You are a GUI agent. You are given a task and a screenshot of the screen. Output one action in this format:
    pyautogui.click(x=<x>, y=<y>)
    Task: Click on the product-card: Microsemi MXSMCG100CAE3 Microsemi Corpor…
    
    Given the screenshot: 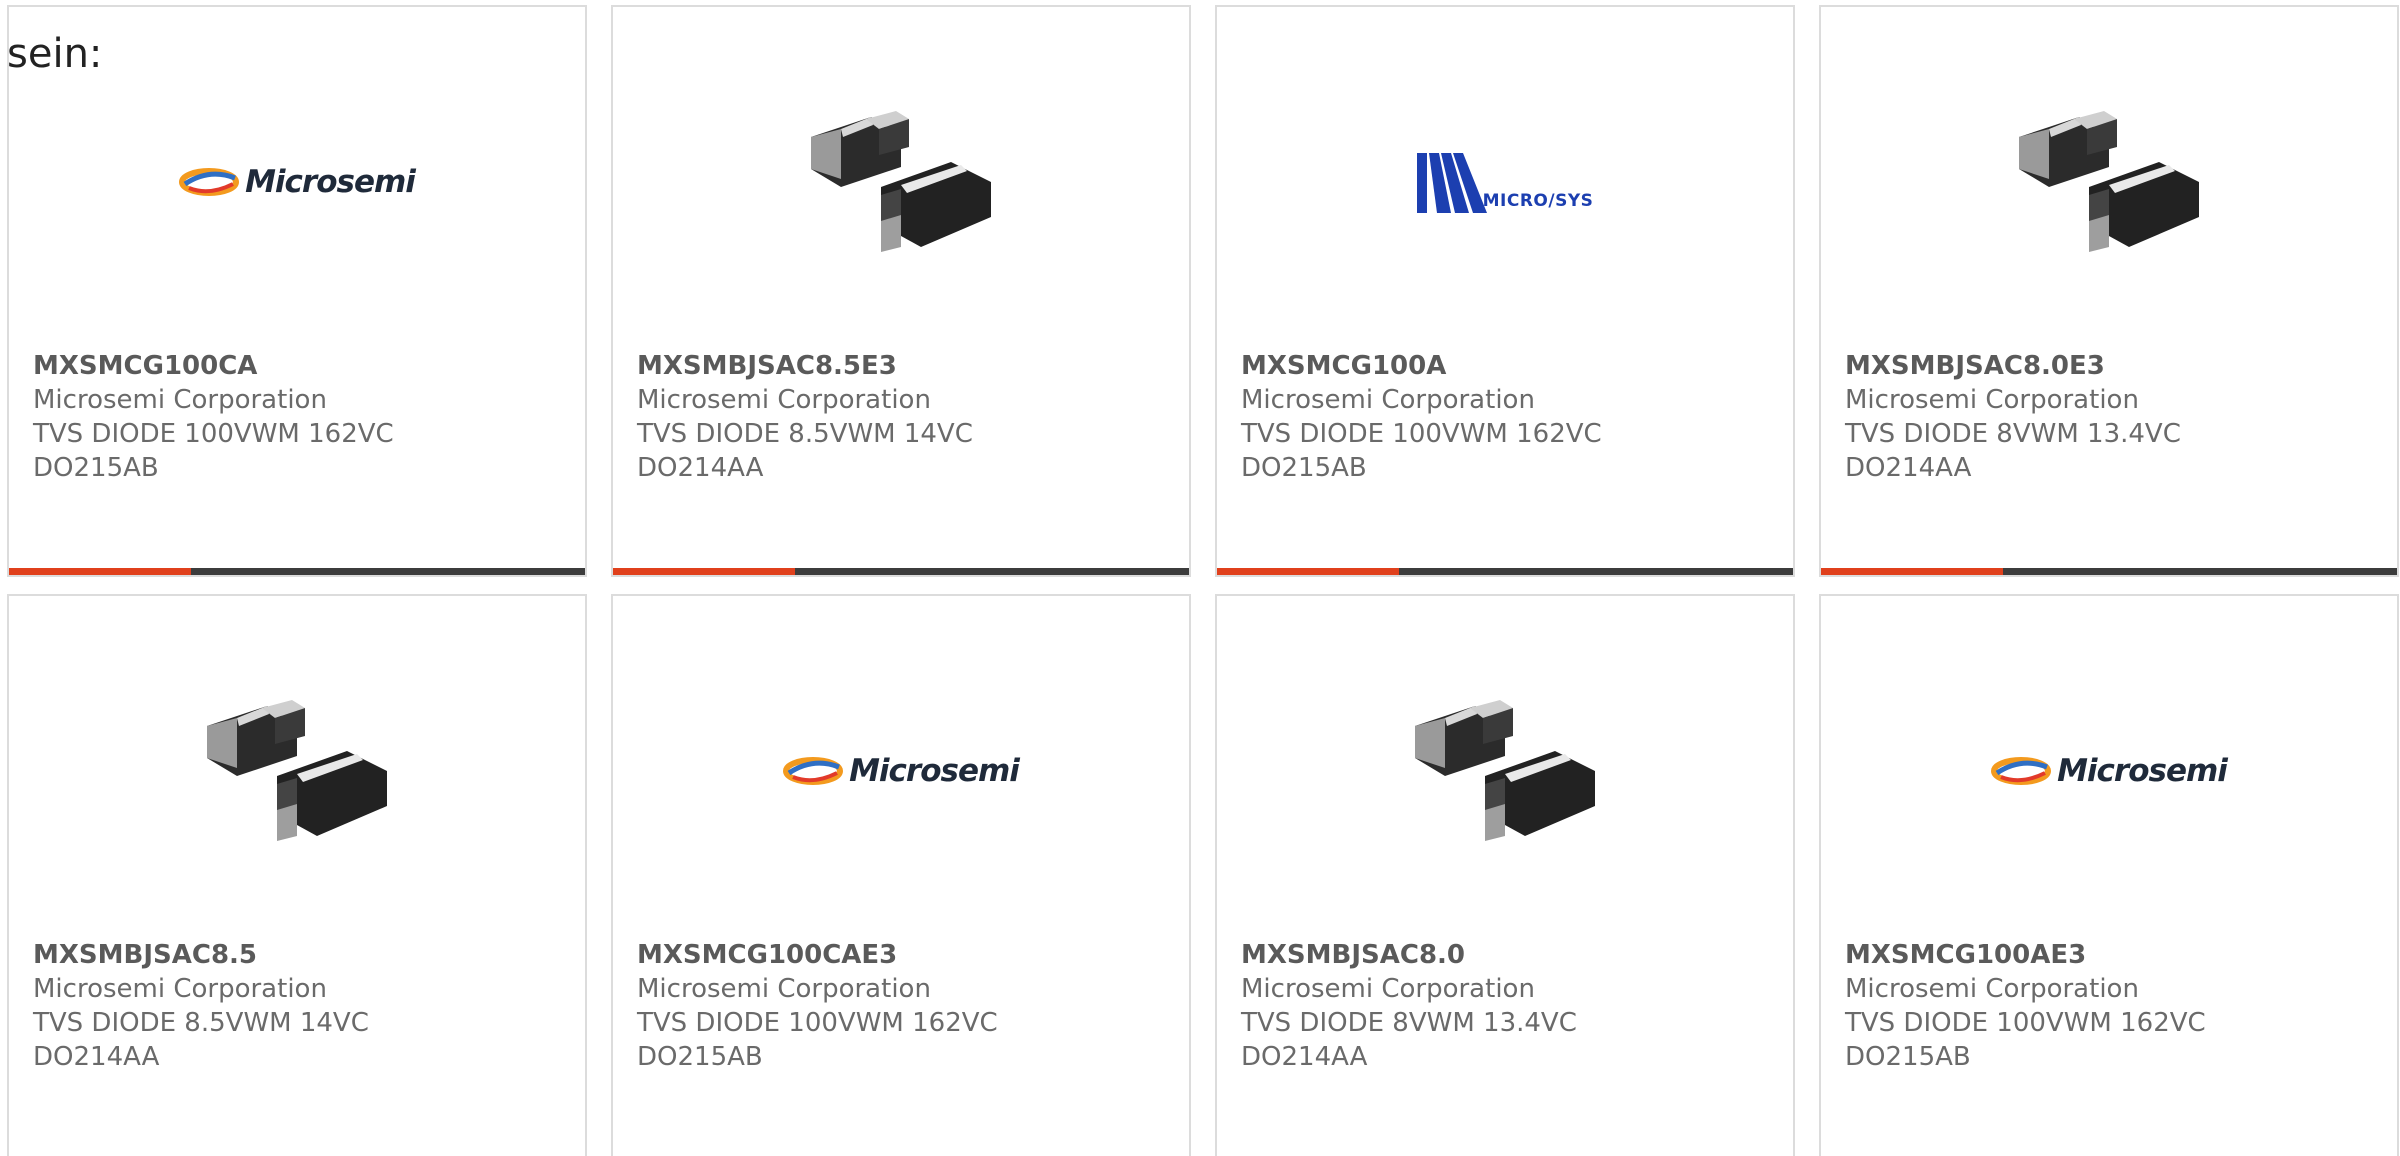 What is the action you would take?
    pyautogui.click(x=901, y=875)
    